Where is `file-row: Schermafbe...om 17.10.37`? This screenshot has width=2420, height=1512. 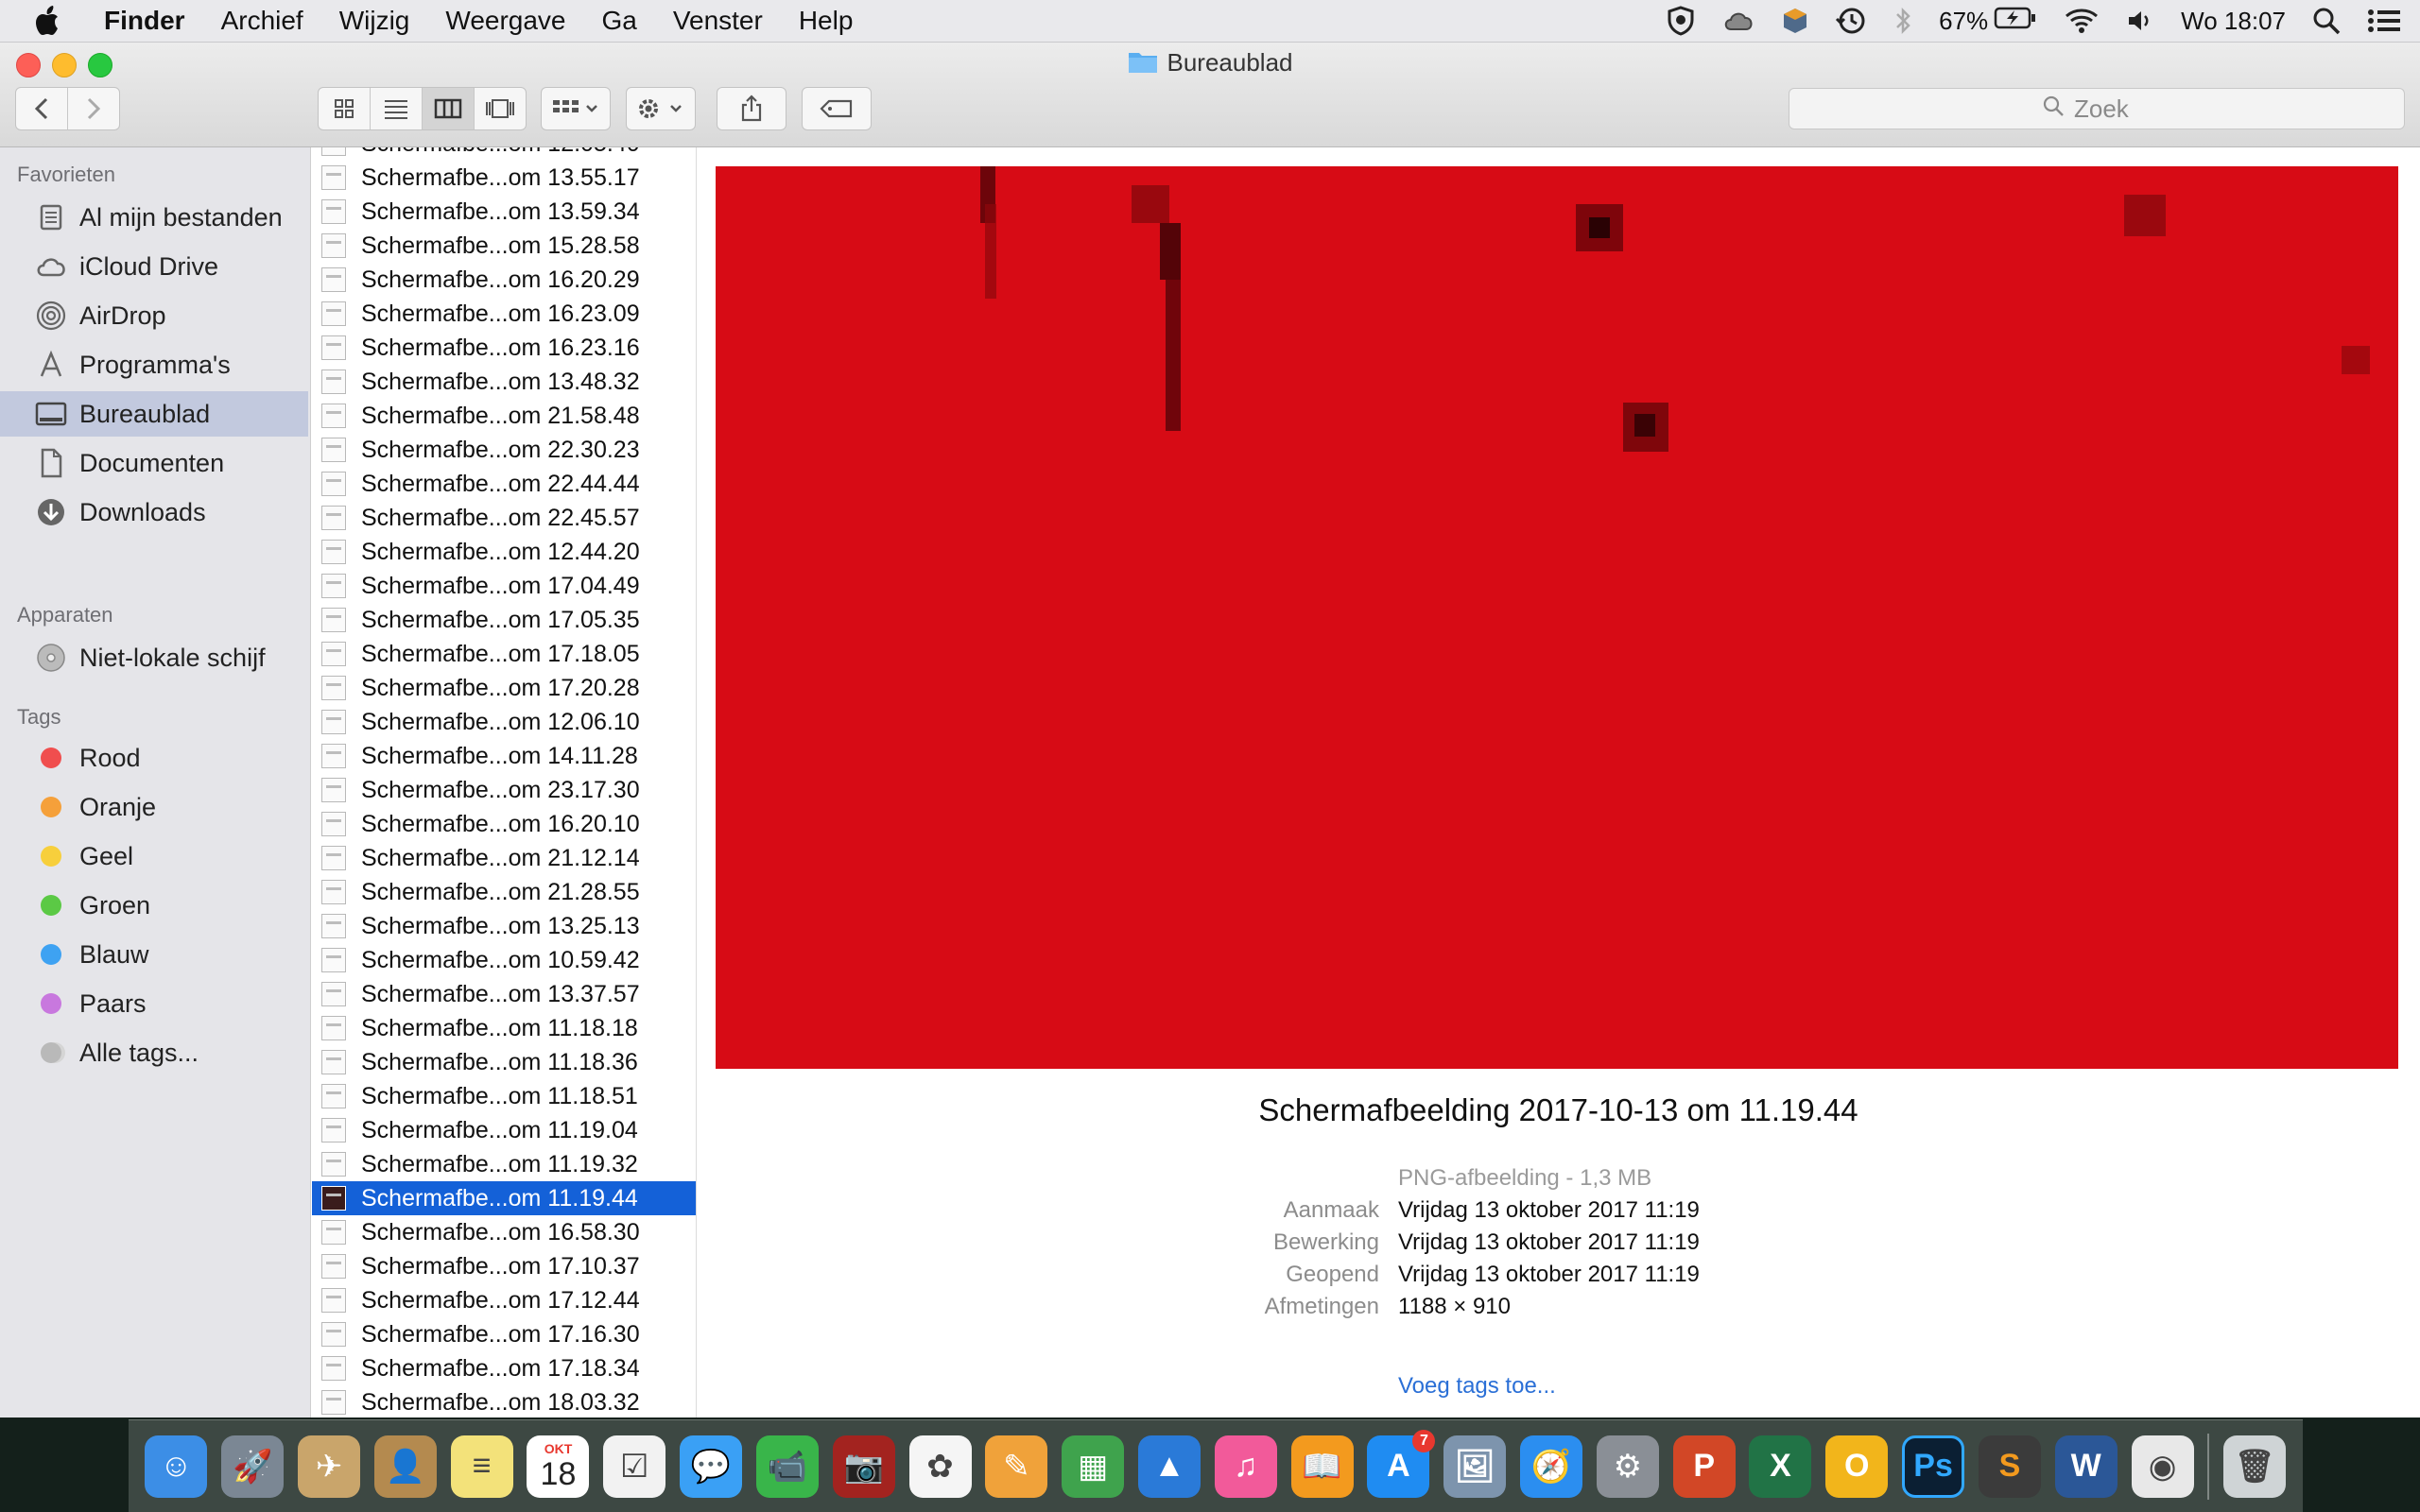
file-row: Schermafbe...om 17.10.37 is located at coordinates (504, 1266).